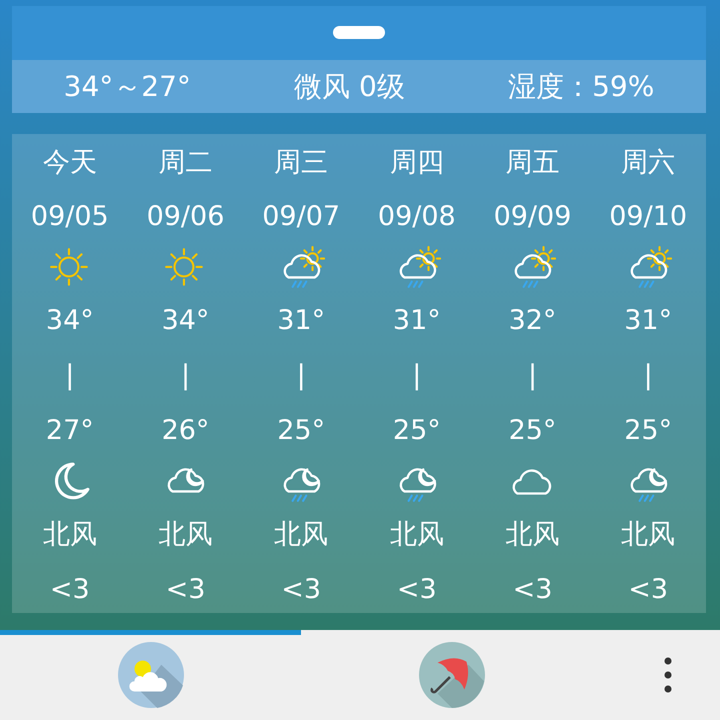  What do you see at coordinates (185, 216) in the screenshot?
I see `date-label: 09/06` at bounding box center [185, 216].